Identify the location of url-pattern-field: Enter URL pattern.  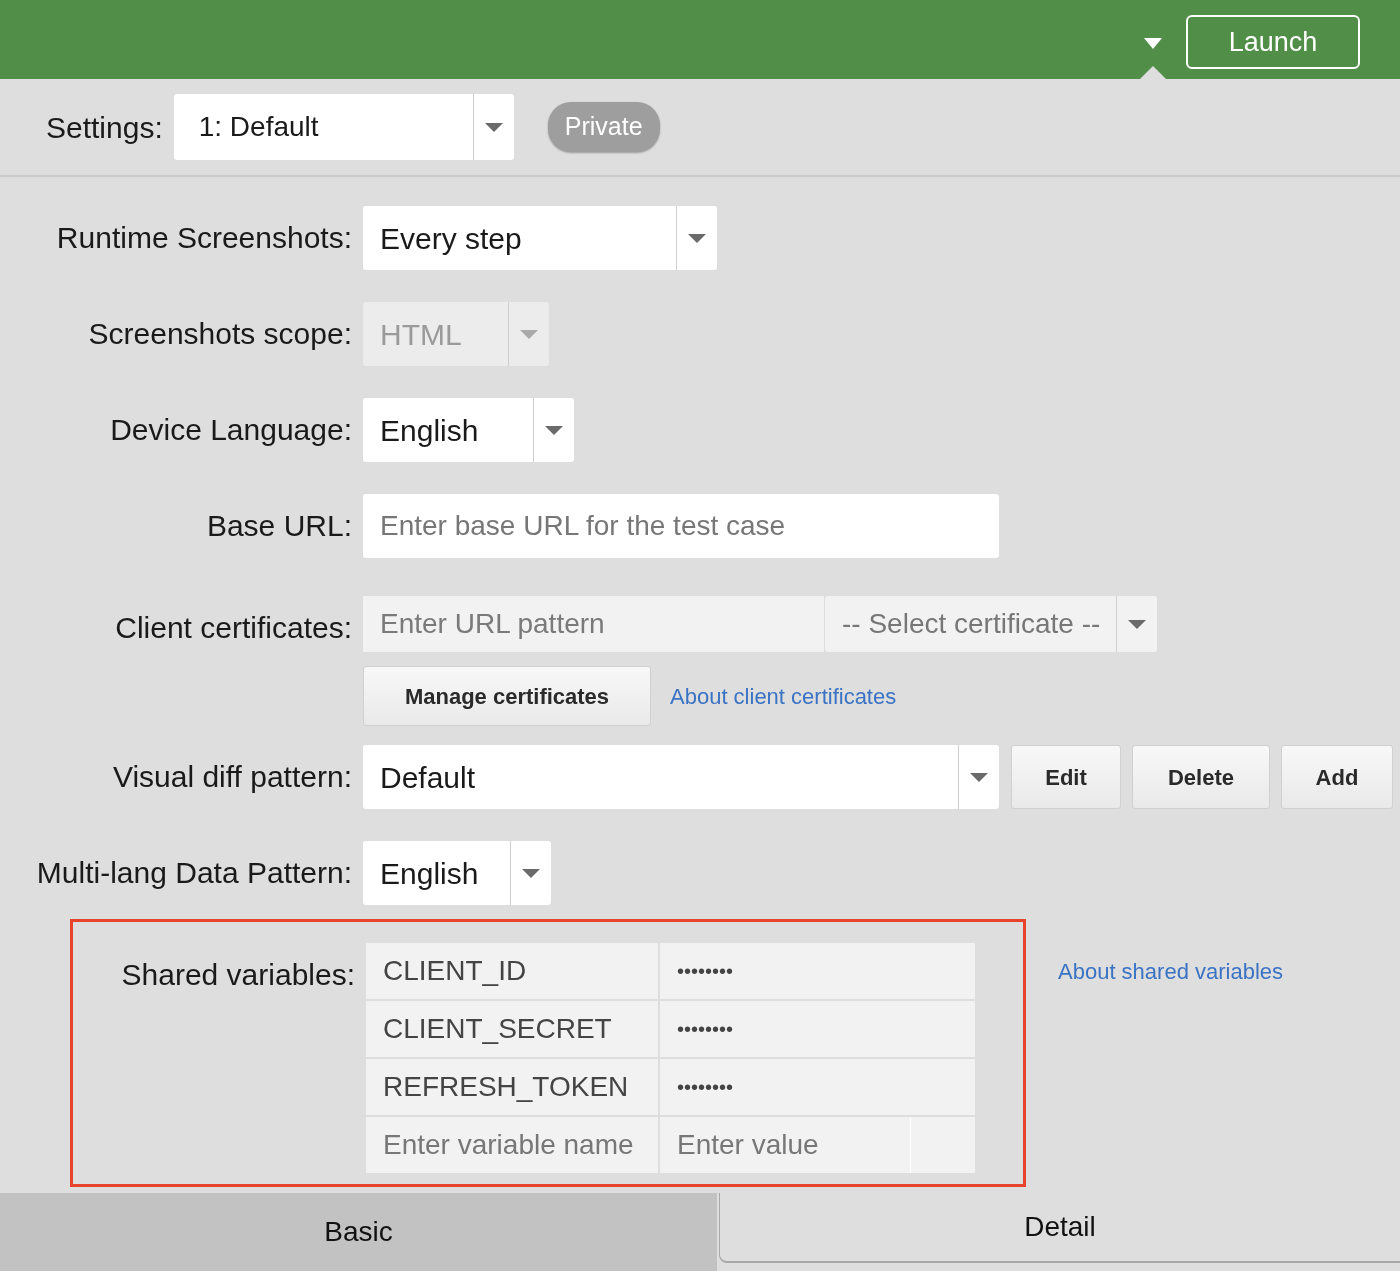
(593, 624).